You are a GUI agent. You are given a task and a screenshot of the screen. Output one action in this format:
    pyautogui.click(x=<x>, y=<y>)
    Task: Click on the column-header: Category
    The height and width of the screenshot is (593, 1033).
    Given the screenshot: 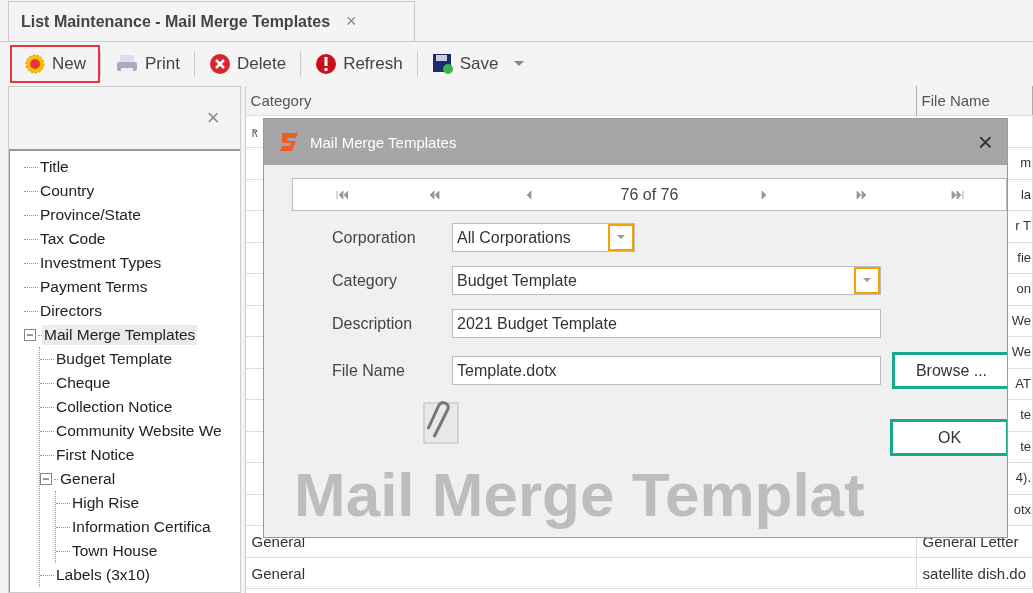 What is the action you would take?
    pyautogui.click(x=581, y=100)
    